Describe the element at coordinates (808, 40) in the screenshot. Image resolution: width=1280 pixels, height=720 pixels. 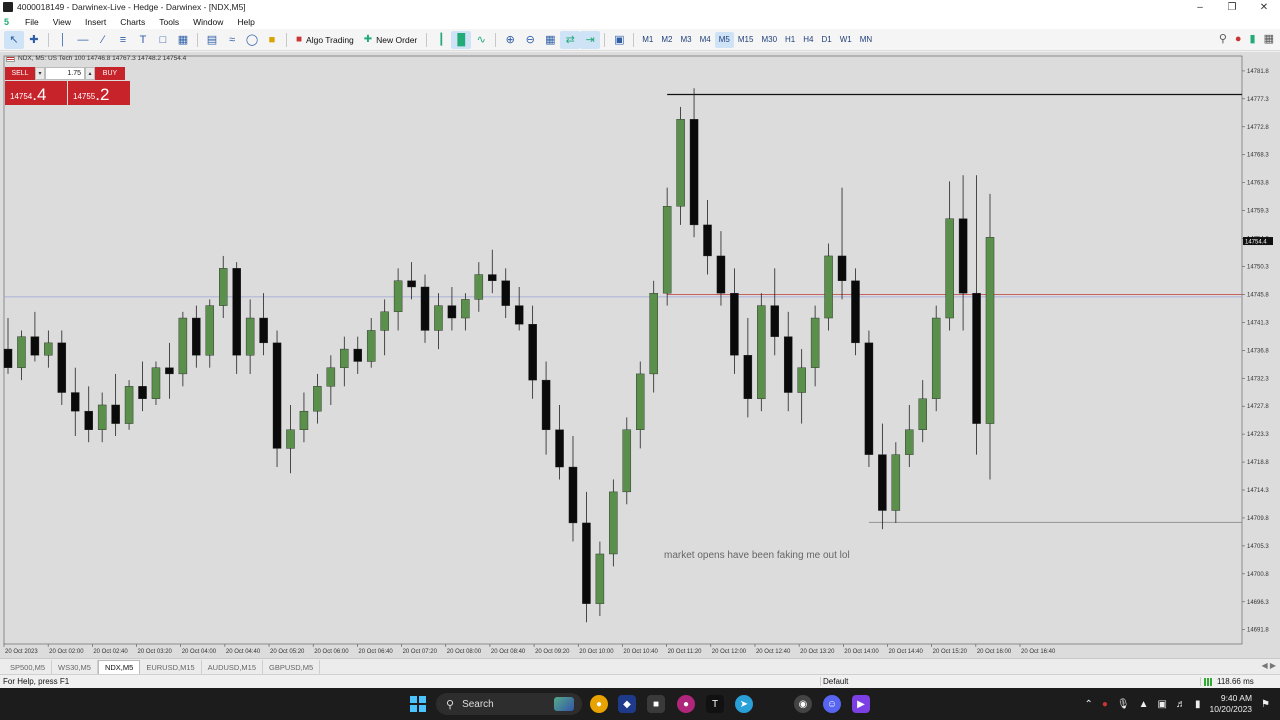
I see `timeframe-h4: H4` at that location.